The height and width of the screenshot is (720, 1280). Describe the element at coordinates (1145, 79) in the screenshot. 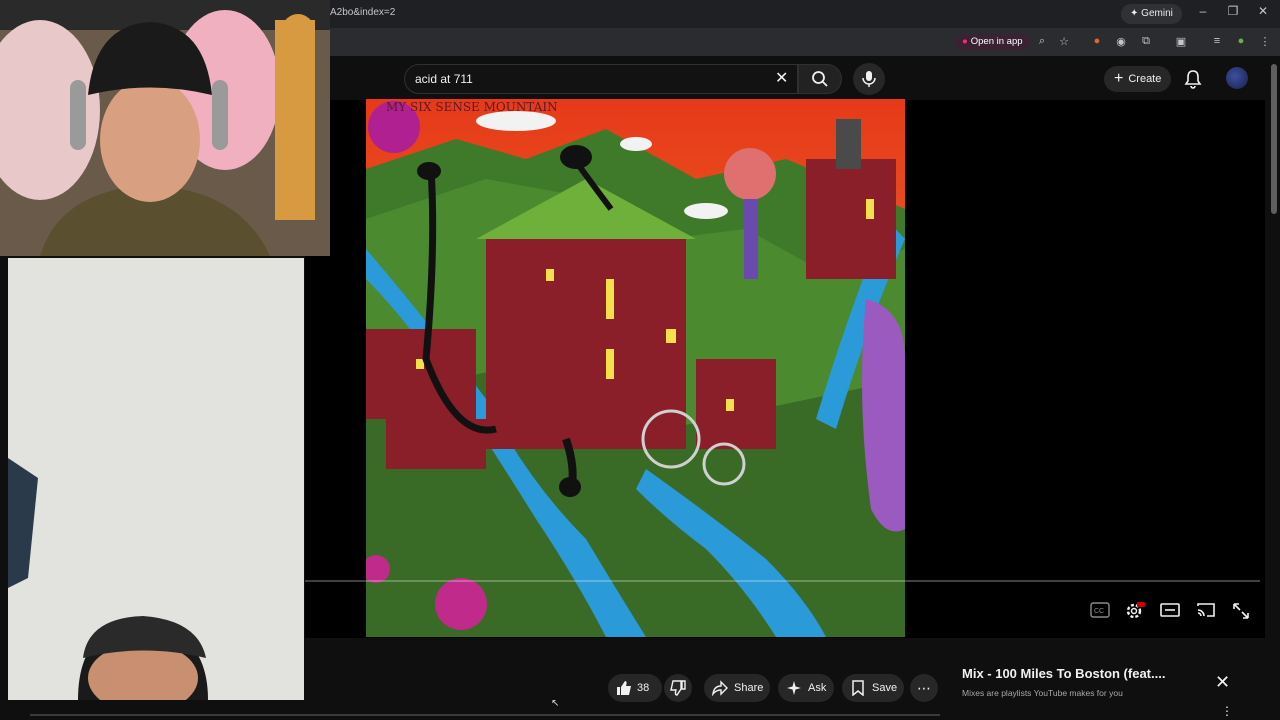

I see `create-label: Create` at that location.